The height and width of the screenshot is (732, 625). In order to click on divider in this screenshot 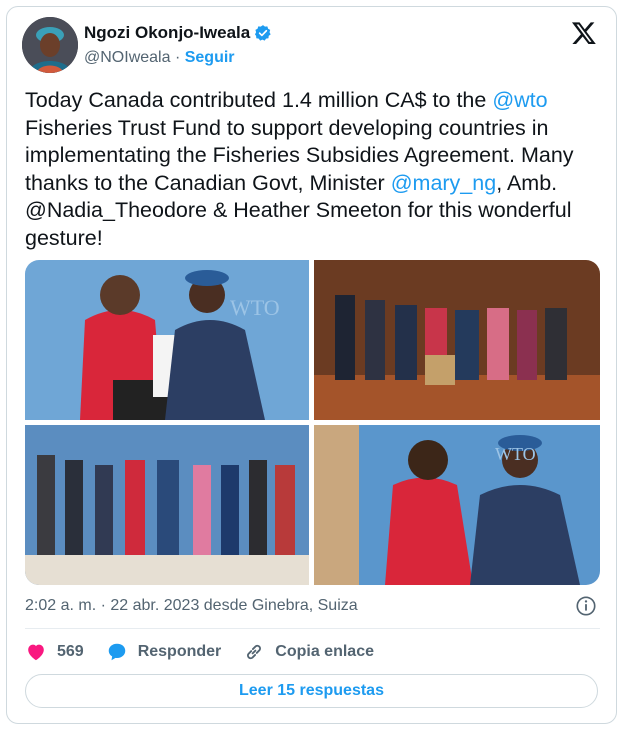, I will do `click(312, 628)`.